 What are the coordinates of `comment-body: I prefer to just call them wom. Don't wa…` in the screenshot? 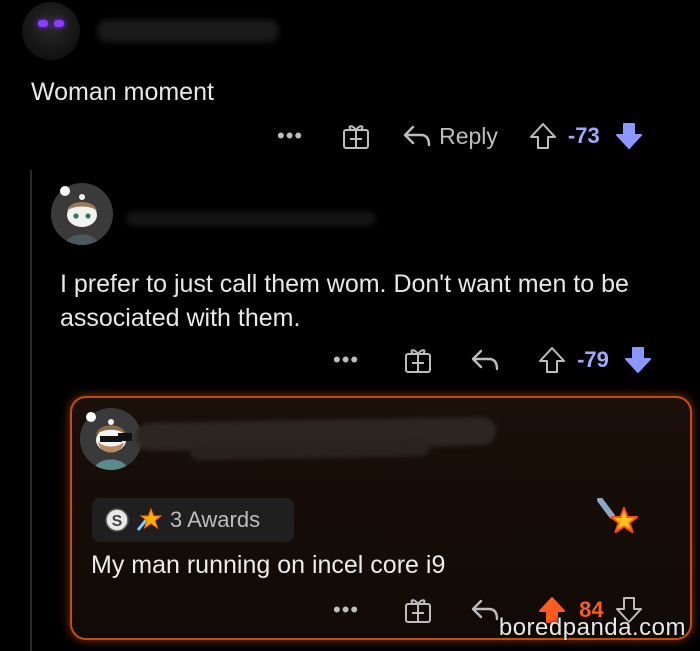 It's located at (344, 301).